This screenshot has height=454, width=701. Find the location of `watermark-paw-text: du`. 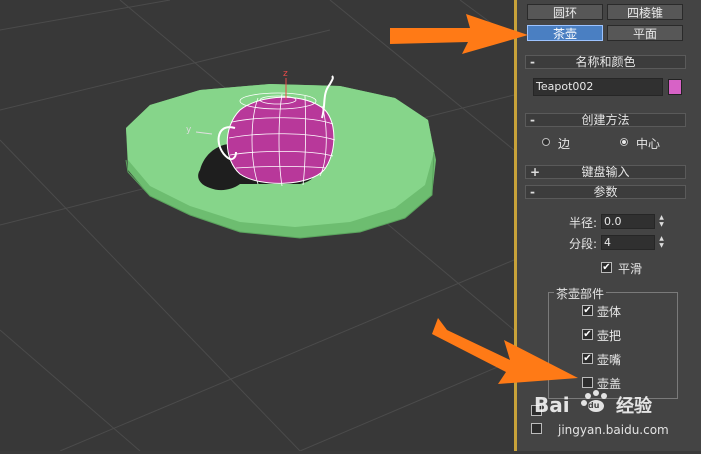

watermark-paw-text: du is located at coordinates (594, 405).